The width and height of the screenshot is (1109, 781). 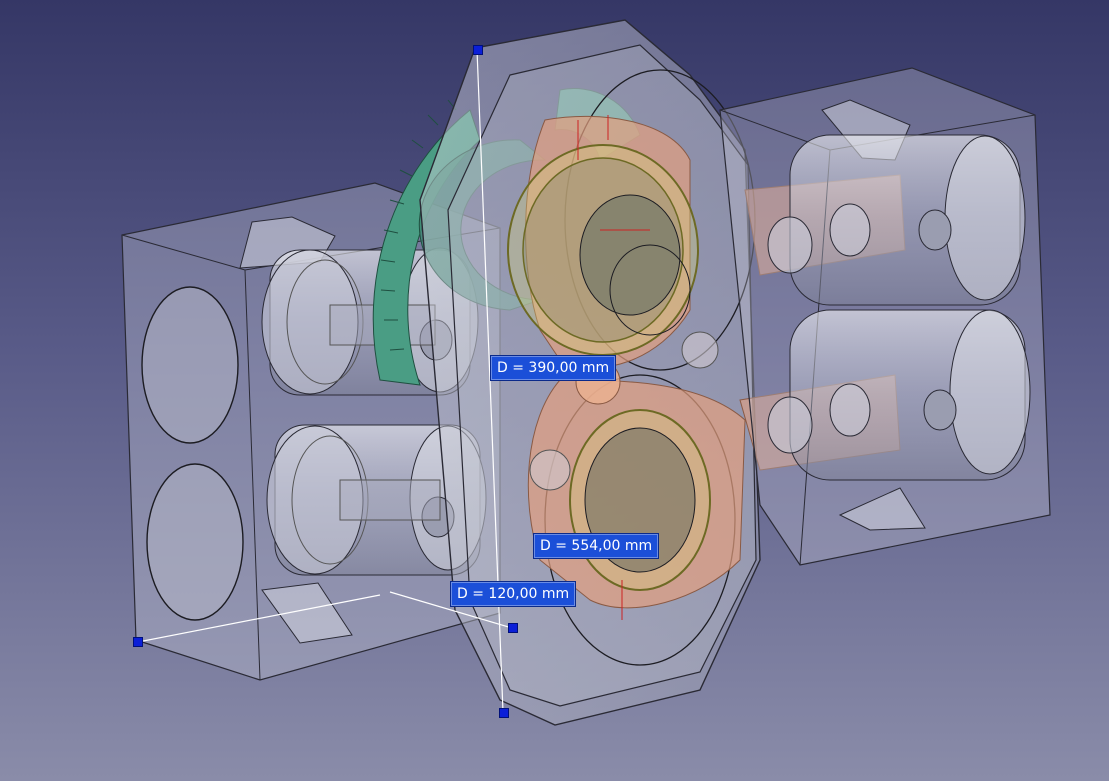 I want to click on piston-right-top, so click(x=896, y=220).